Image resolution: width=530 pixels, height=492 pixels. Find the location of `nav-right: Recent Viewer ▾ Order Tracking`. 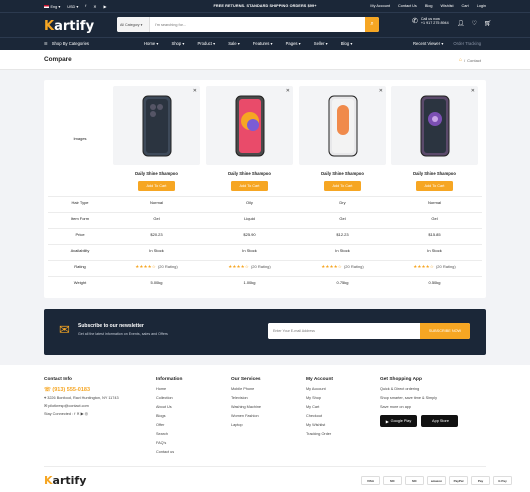

nav-right: Recent Viewer ▾ Order Tracking is located at coordinates (447, 43).